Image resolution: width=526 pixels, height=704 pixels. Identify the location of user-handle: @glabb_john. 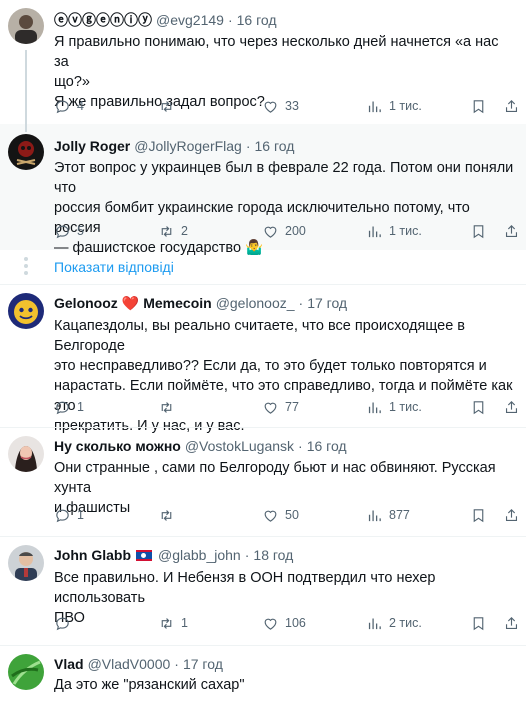
(199, 555).